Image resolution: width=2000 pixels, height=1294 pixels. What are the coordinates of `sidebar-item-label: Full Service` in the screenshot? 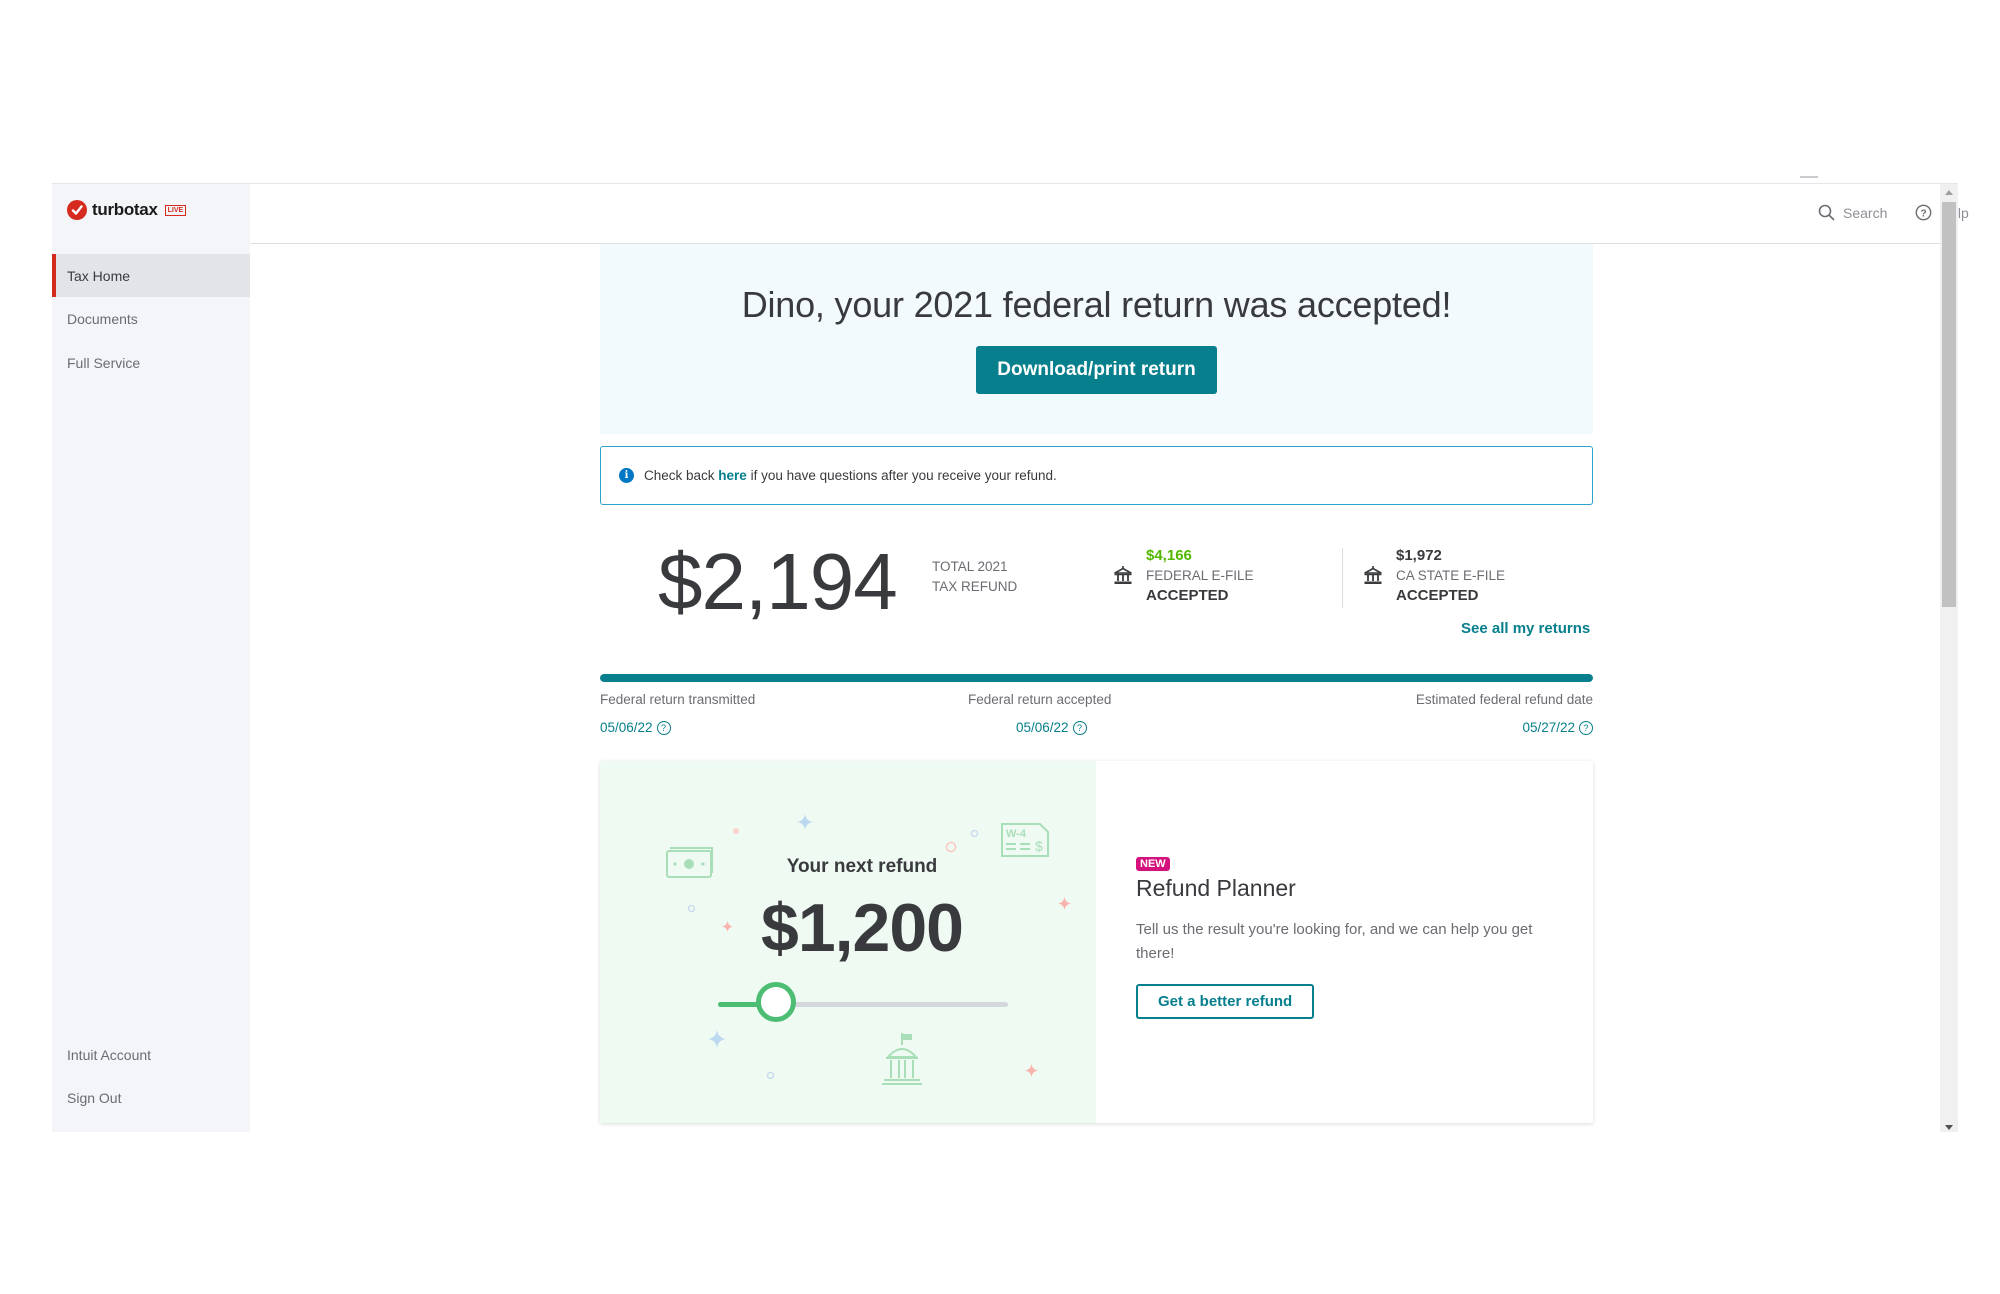 It's located at (104, 362).